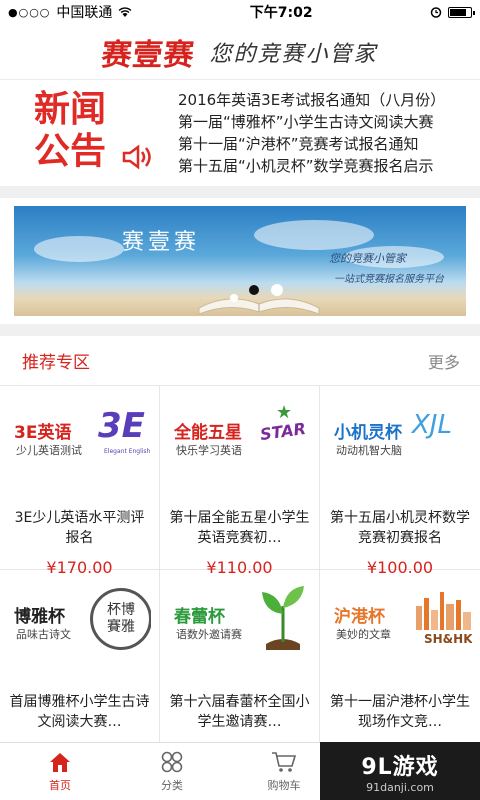  What do you see at coordinates (208, 433) in the screenshot?
I see `brand-label: 全能五星` at bounding box center [208, 433].